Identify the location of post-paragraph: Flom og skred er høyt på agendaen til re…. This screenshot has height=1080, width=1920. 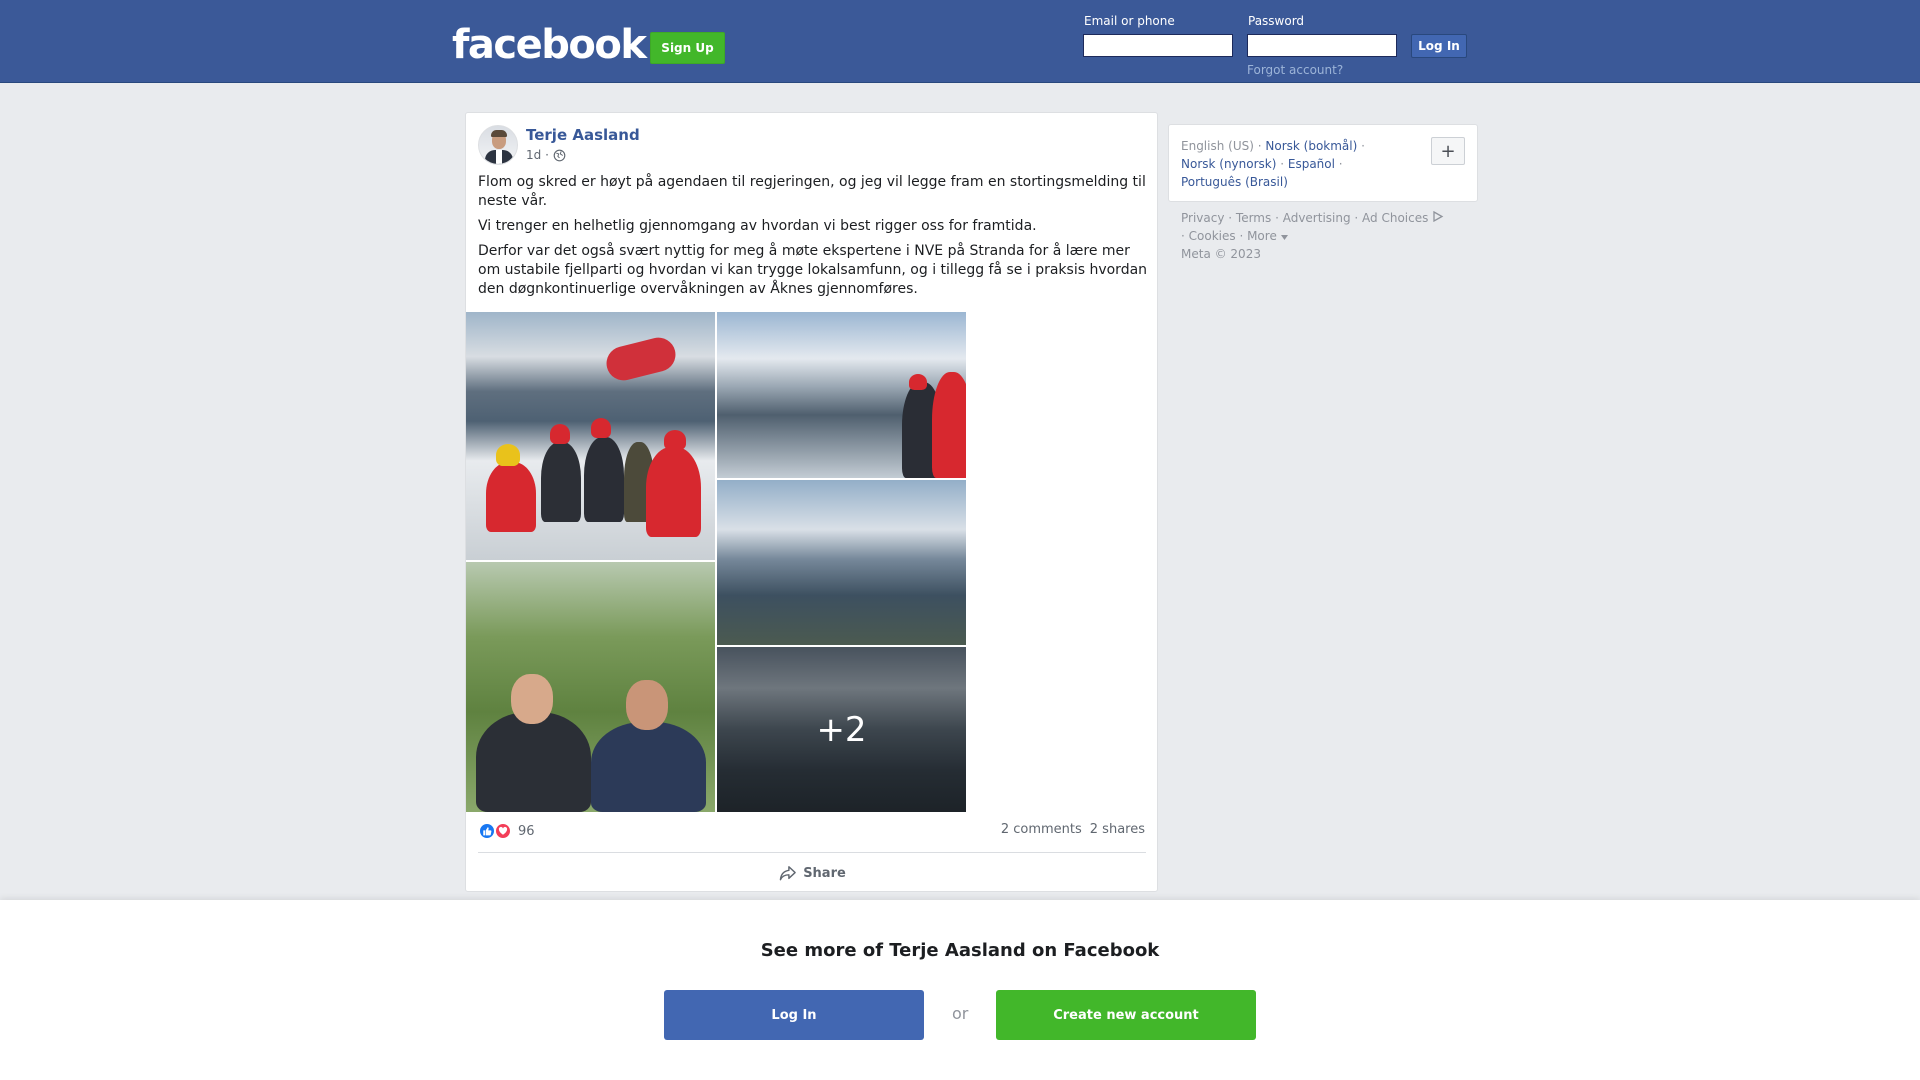
(812, 191).